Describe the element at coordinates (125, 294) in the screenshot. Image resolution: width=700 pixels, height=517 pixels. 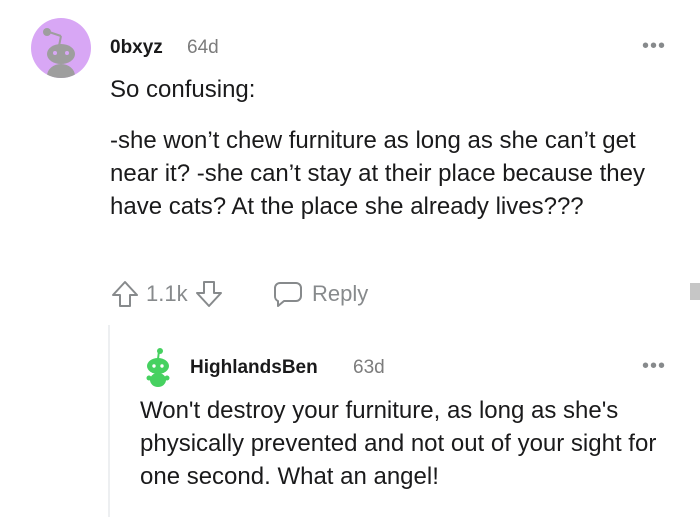
I see `upvote-arrow-icon` at that location.